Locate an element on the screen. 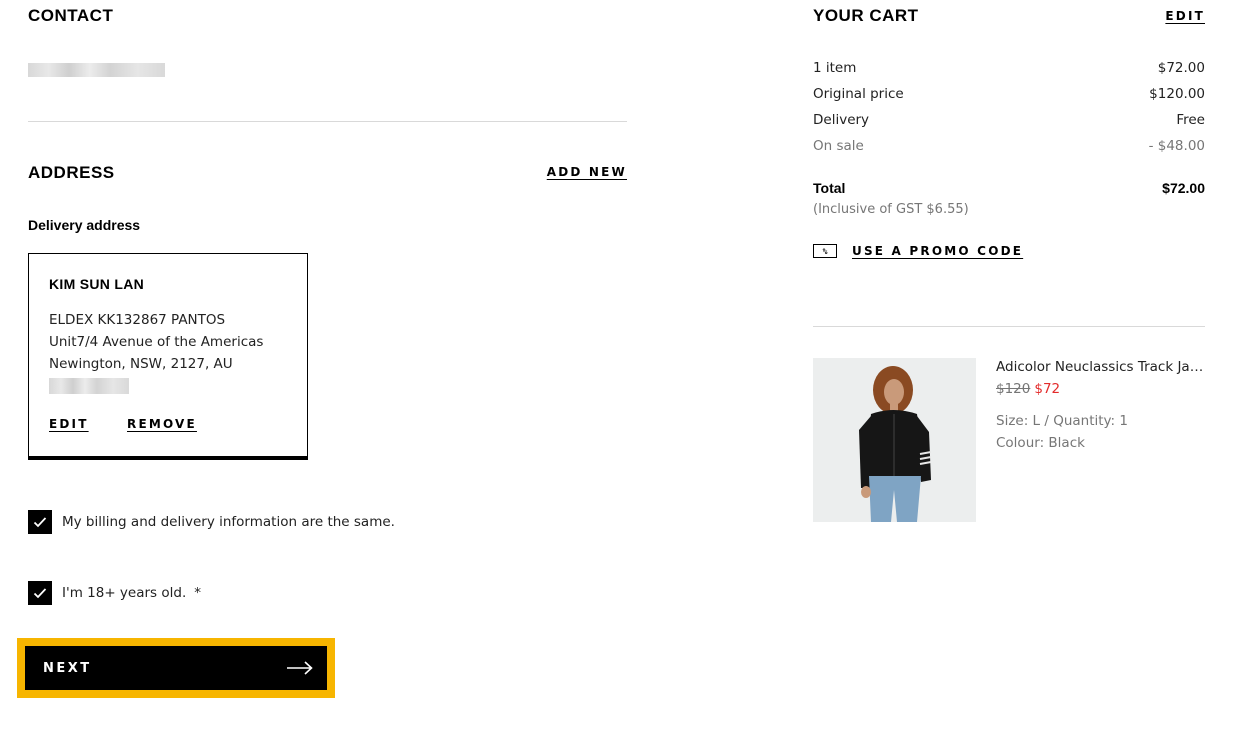 Image resolution: width=1243 pixels, height=742 pixels. product-colour: Colour: Black is located at coordinates (1040, 443).